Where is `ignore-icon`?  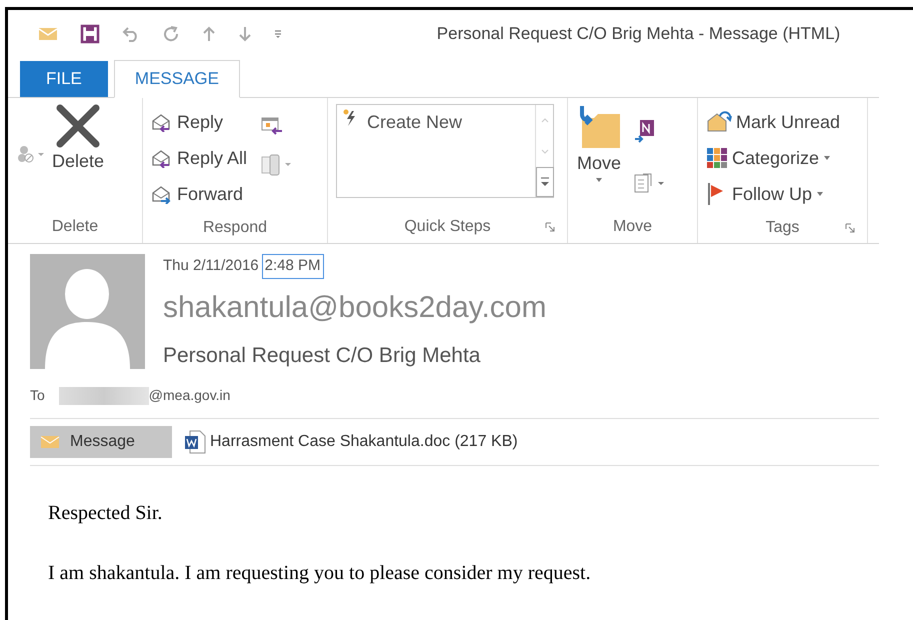 ignore-icon is located at coordinates (30, 154).